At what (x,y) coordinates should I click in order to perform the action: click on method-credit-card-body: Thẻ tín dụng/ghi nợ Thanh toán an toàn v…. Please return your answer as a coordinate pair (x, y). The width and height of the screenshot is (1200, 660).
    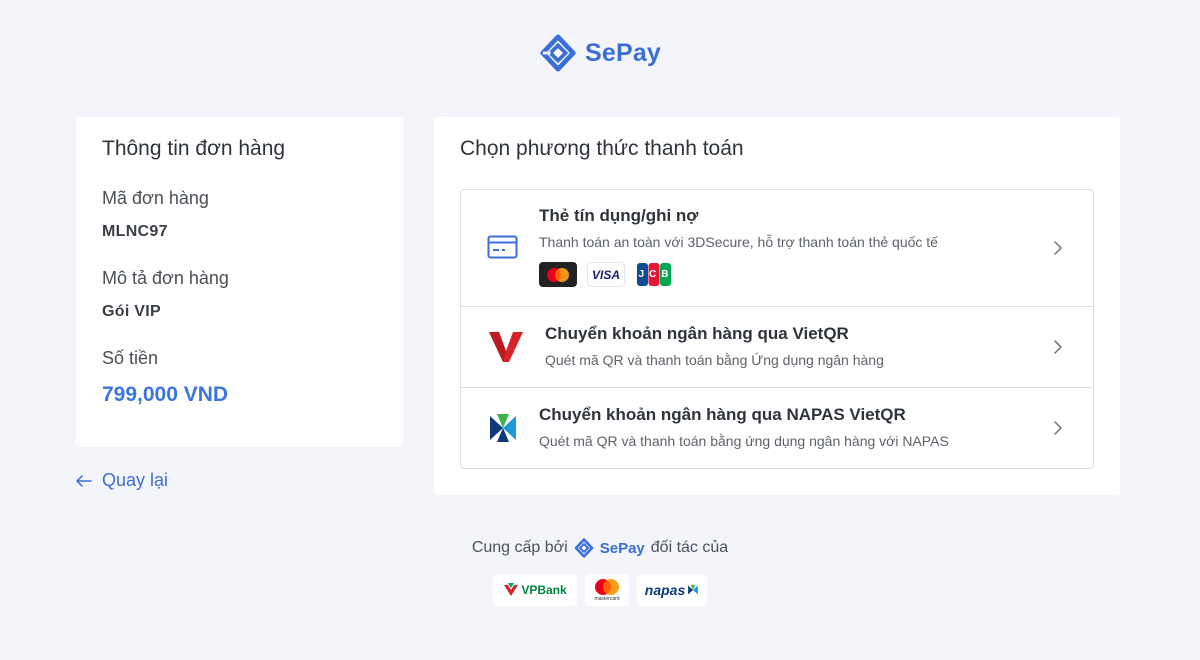
    Looking at the image, I should click on (738, 246).